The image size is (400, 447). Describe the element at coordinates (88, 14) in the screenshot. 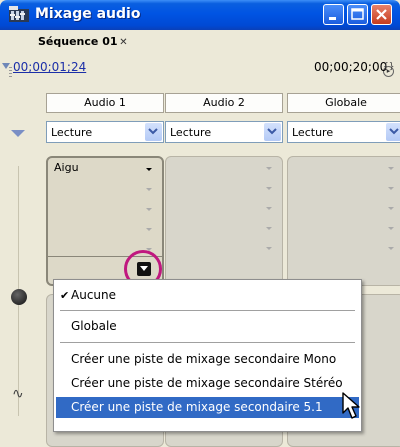

I see `window-title: Mixage audio` at that location.